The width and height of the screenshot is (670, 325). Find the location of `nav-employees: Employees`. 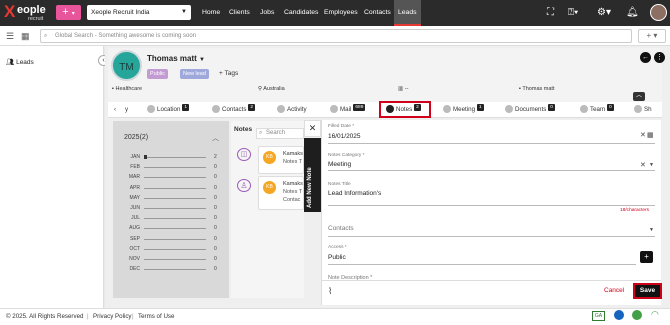

nav-employees: Employees is located at coordinates (341, 13).